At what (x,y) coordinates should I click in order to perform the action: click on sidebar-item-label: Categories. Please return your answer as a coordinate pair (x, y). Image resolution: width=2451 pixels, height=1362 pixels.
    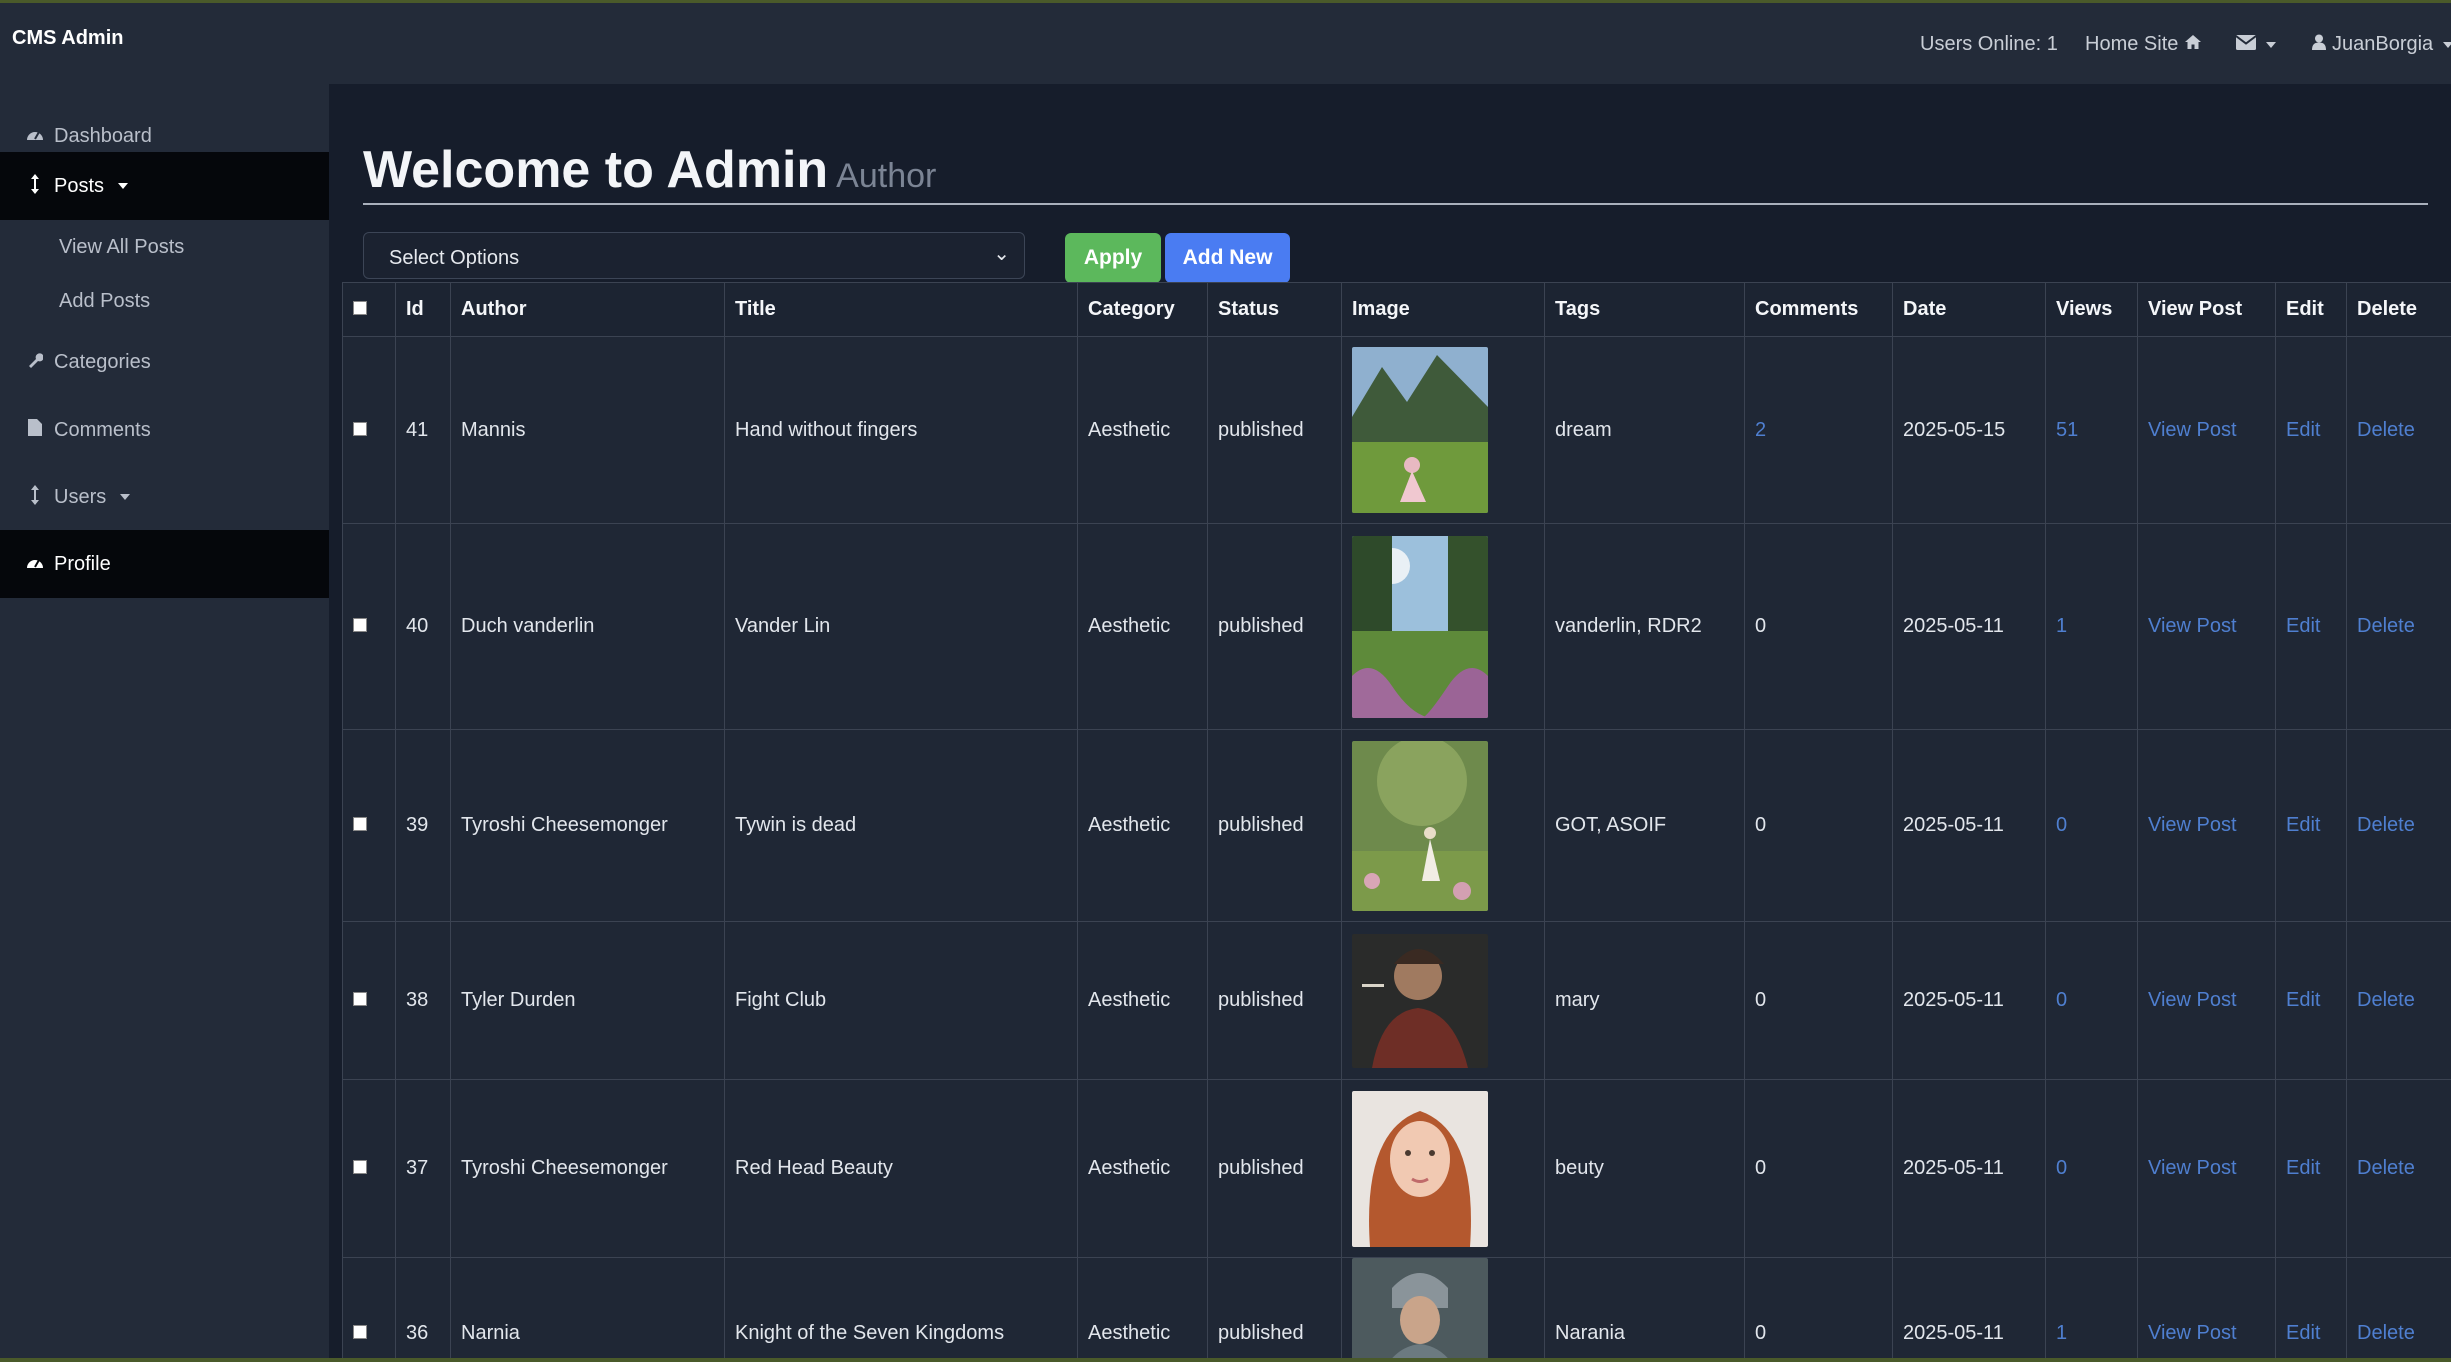
    Looking at the image, I should click on (102, 361).